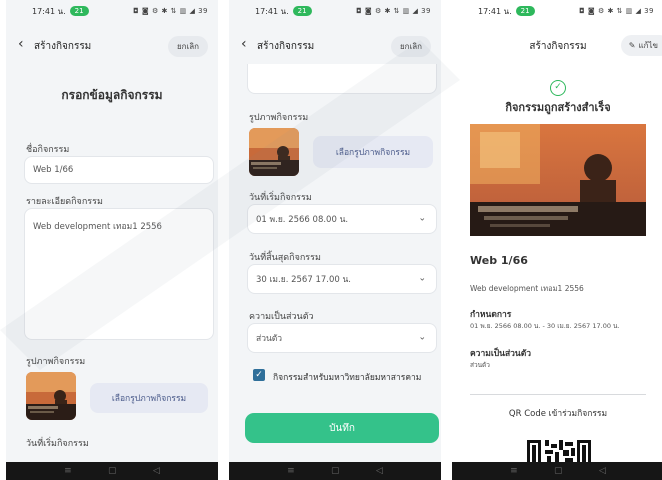 The image size is (662, 480). I want to click on end-date-value: 30 เม.ย. 2567 17.00 น., so click(303, 280).